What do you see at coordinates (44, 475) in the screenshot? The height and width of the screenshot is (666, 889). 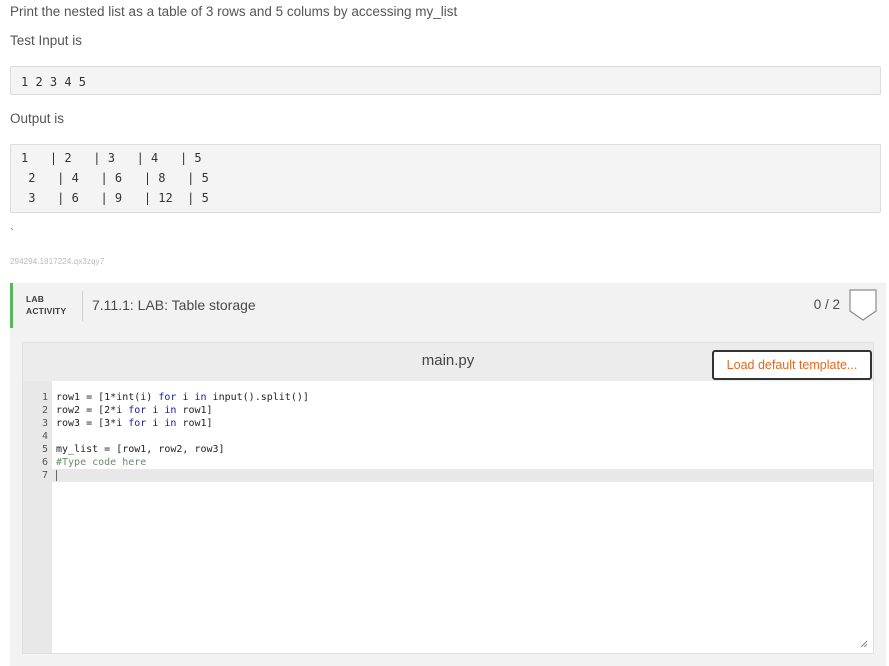 I see `line-number: 7` at bounding box center [44, 475].